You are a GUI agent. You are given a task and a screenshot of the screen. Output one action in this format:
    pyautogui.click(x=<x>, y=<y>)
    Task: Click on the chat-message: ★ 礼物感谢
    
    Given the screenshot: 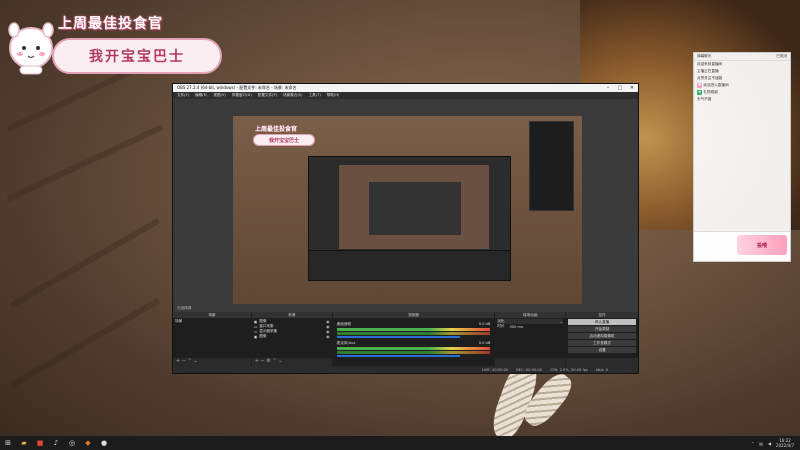 What is the action you would take?
    pyautogui.click(x=707, y=92)
    